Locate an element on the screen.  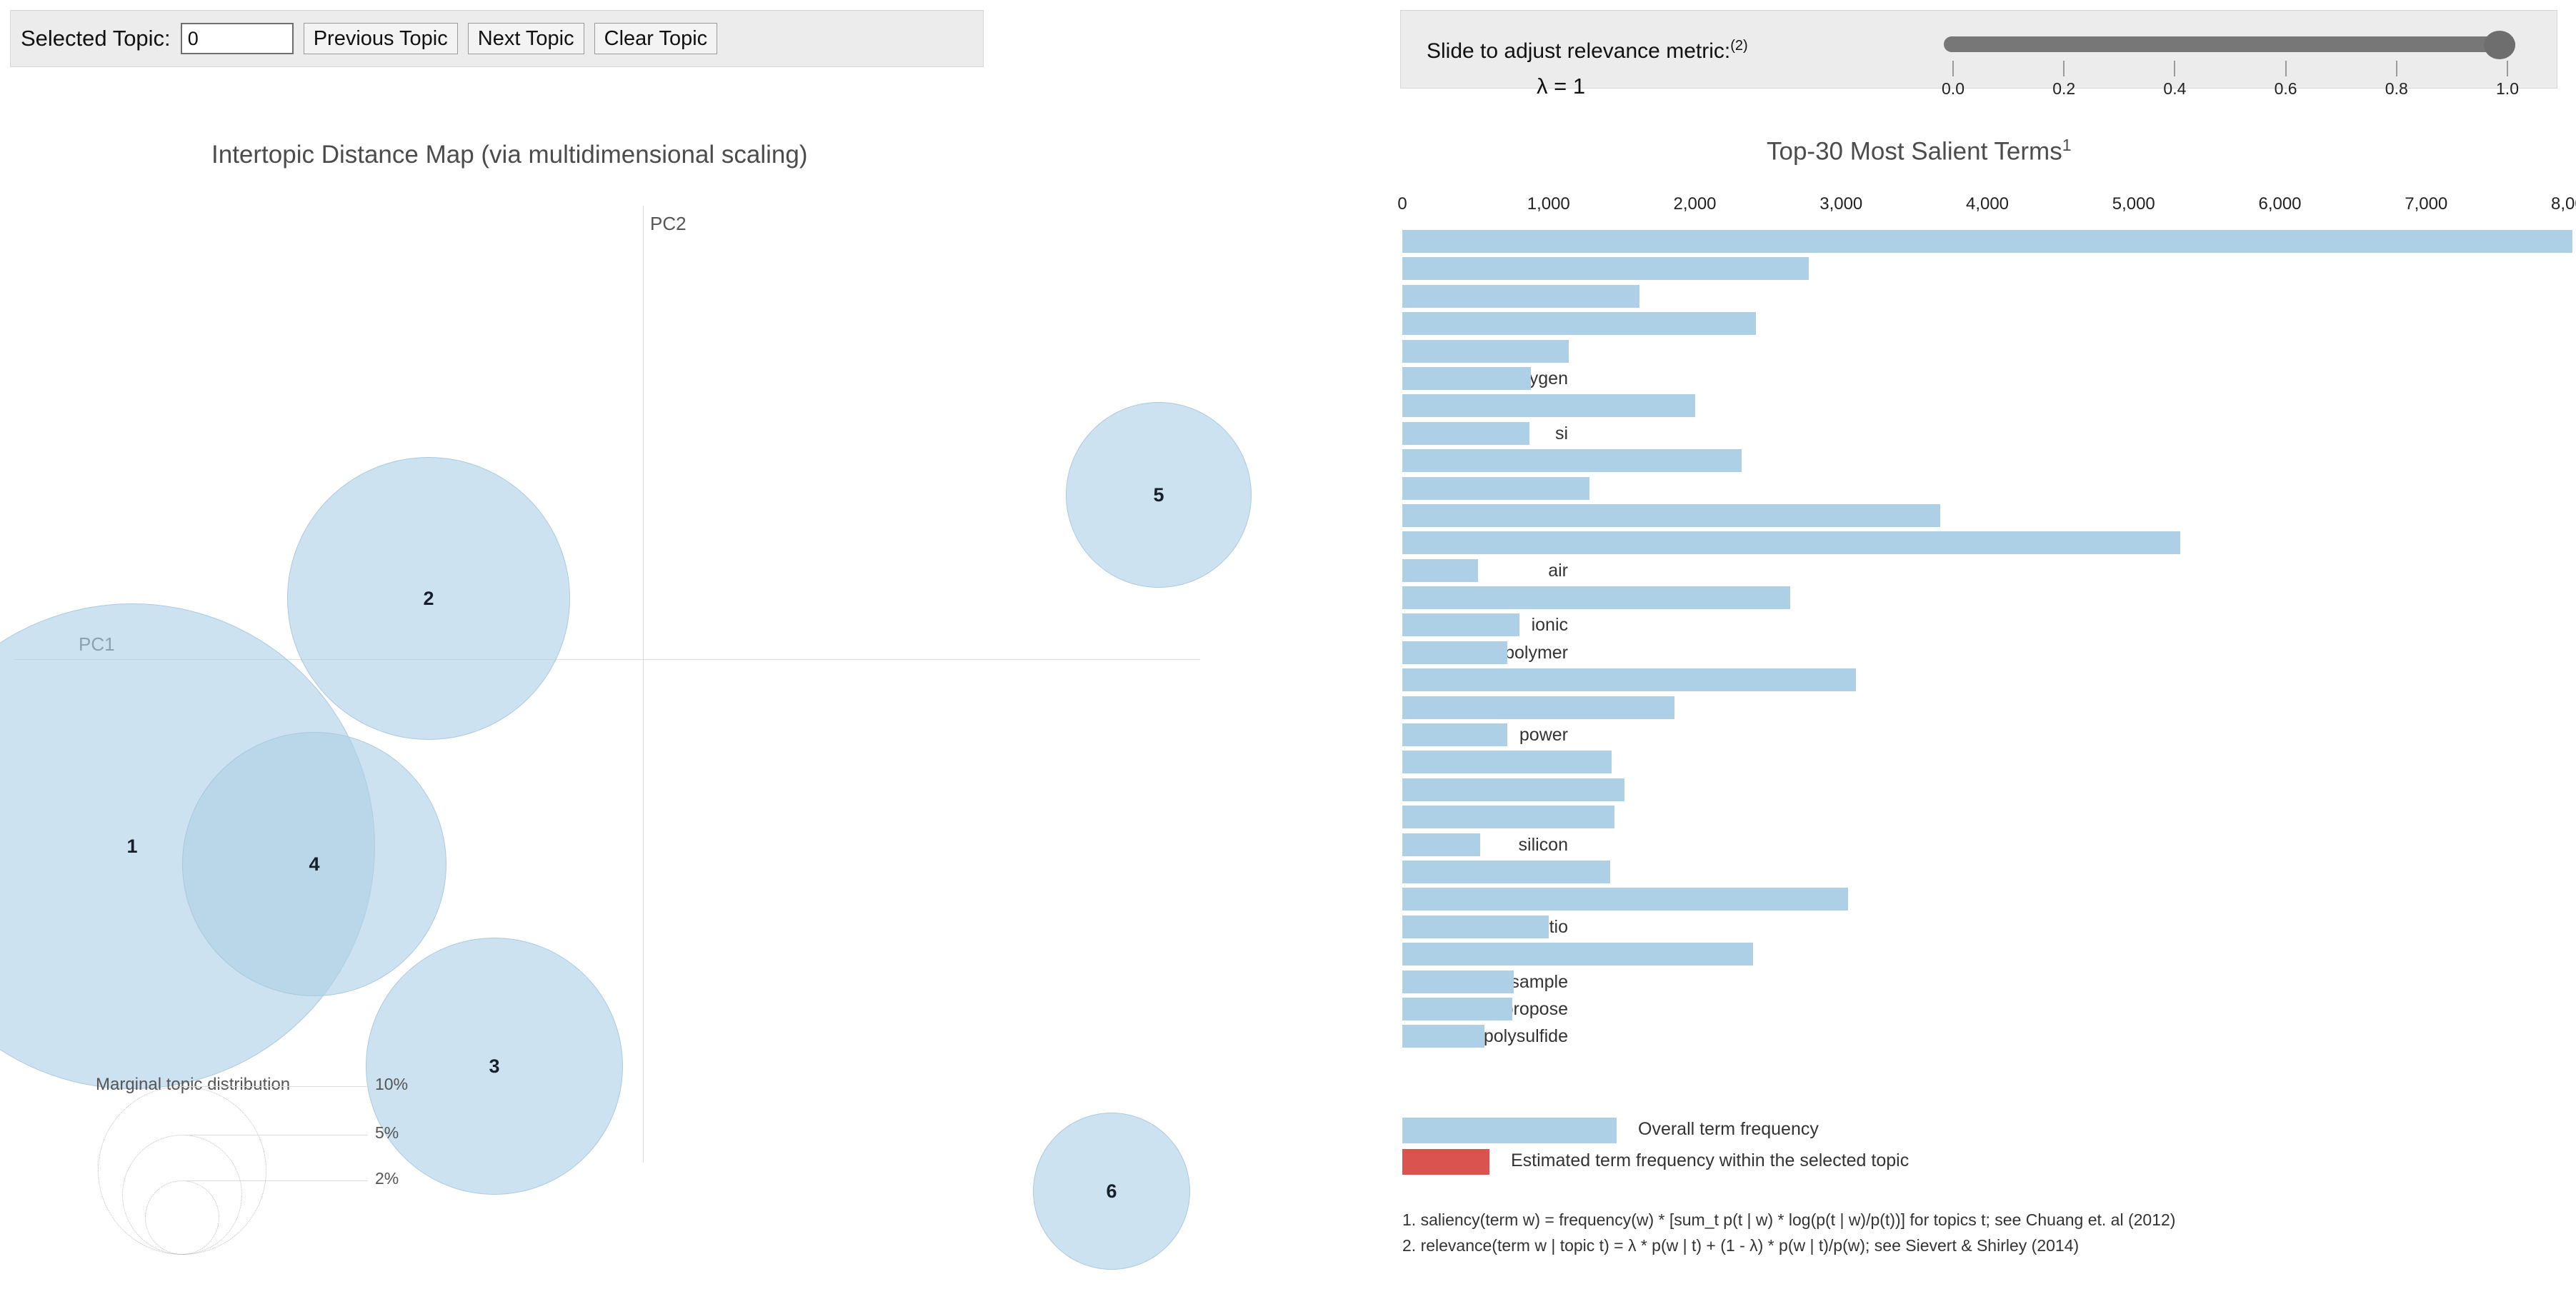
term-bar-row: storage is located at coordinates (1895, 818).